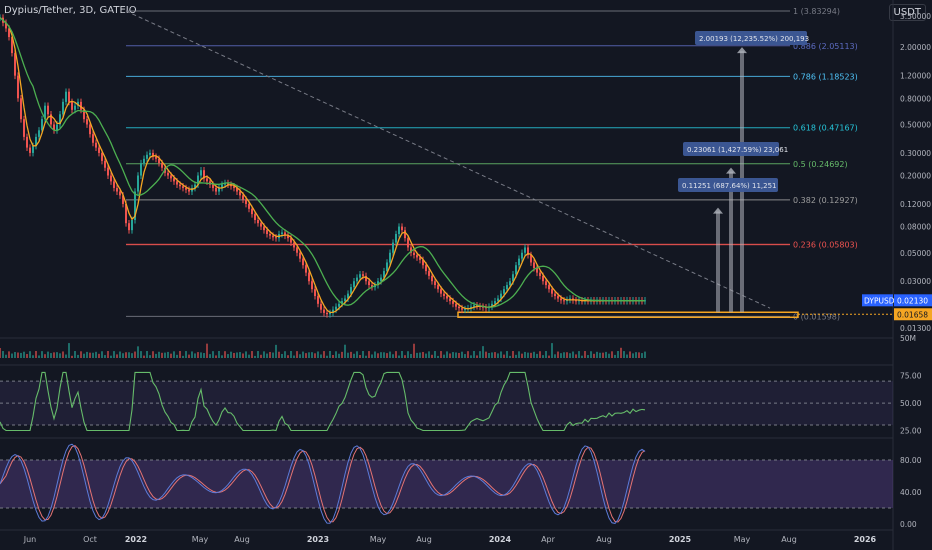 The image size is (932, 550). What do you see at coordinates (458, 244) in the screenshot?
I see `fib-236-highlight` at bounding box center [458, 244].